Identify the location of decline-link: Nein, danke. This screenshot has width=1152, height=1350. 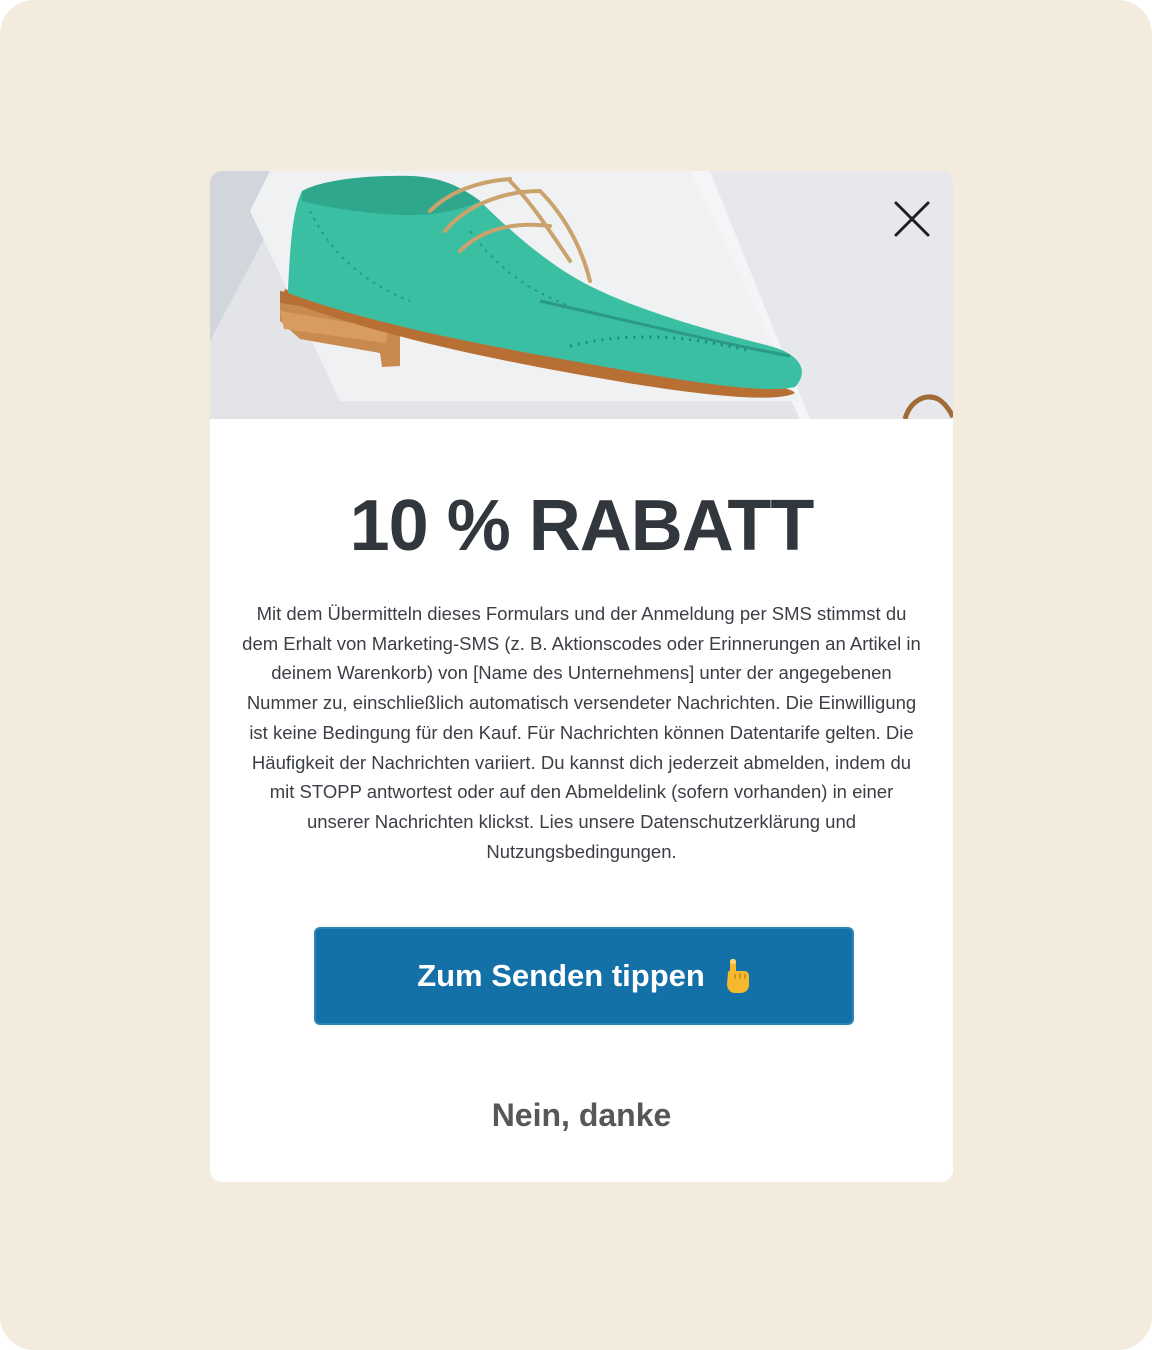
(581, 1115).